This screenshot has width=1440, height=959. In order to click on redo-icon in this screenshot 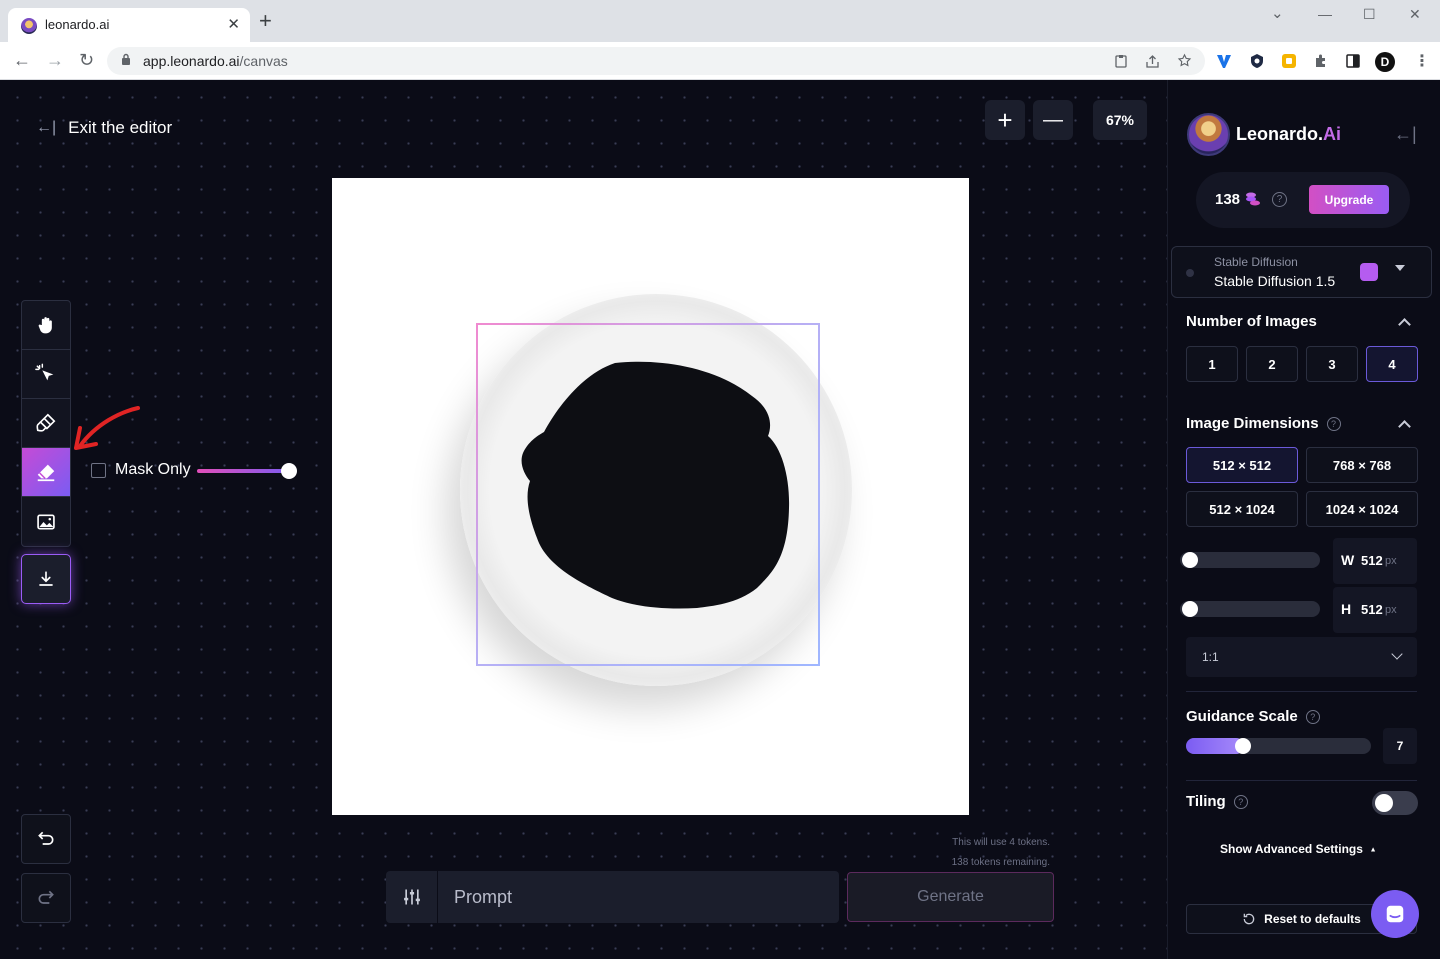, I will do `click(46, 897)`.